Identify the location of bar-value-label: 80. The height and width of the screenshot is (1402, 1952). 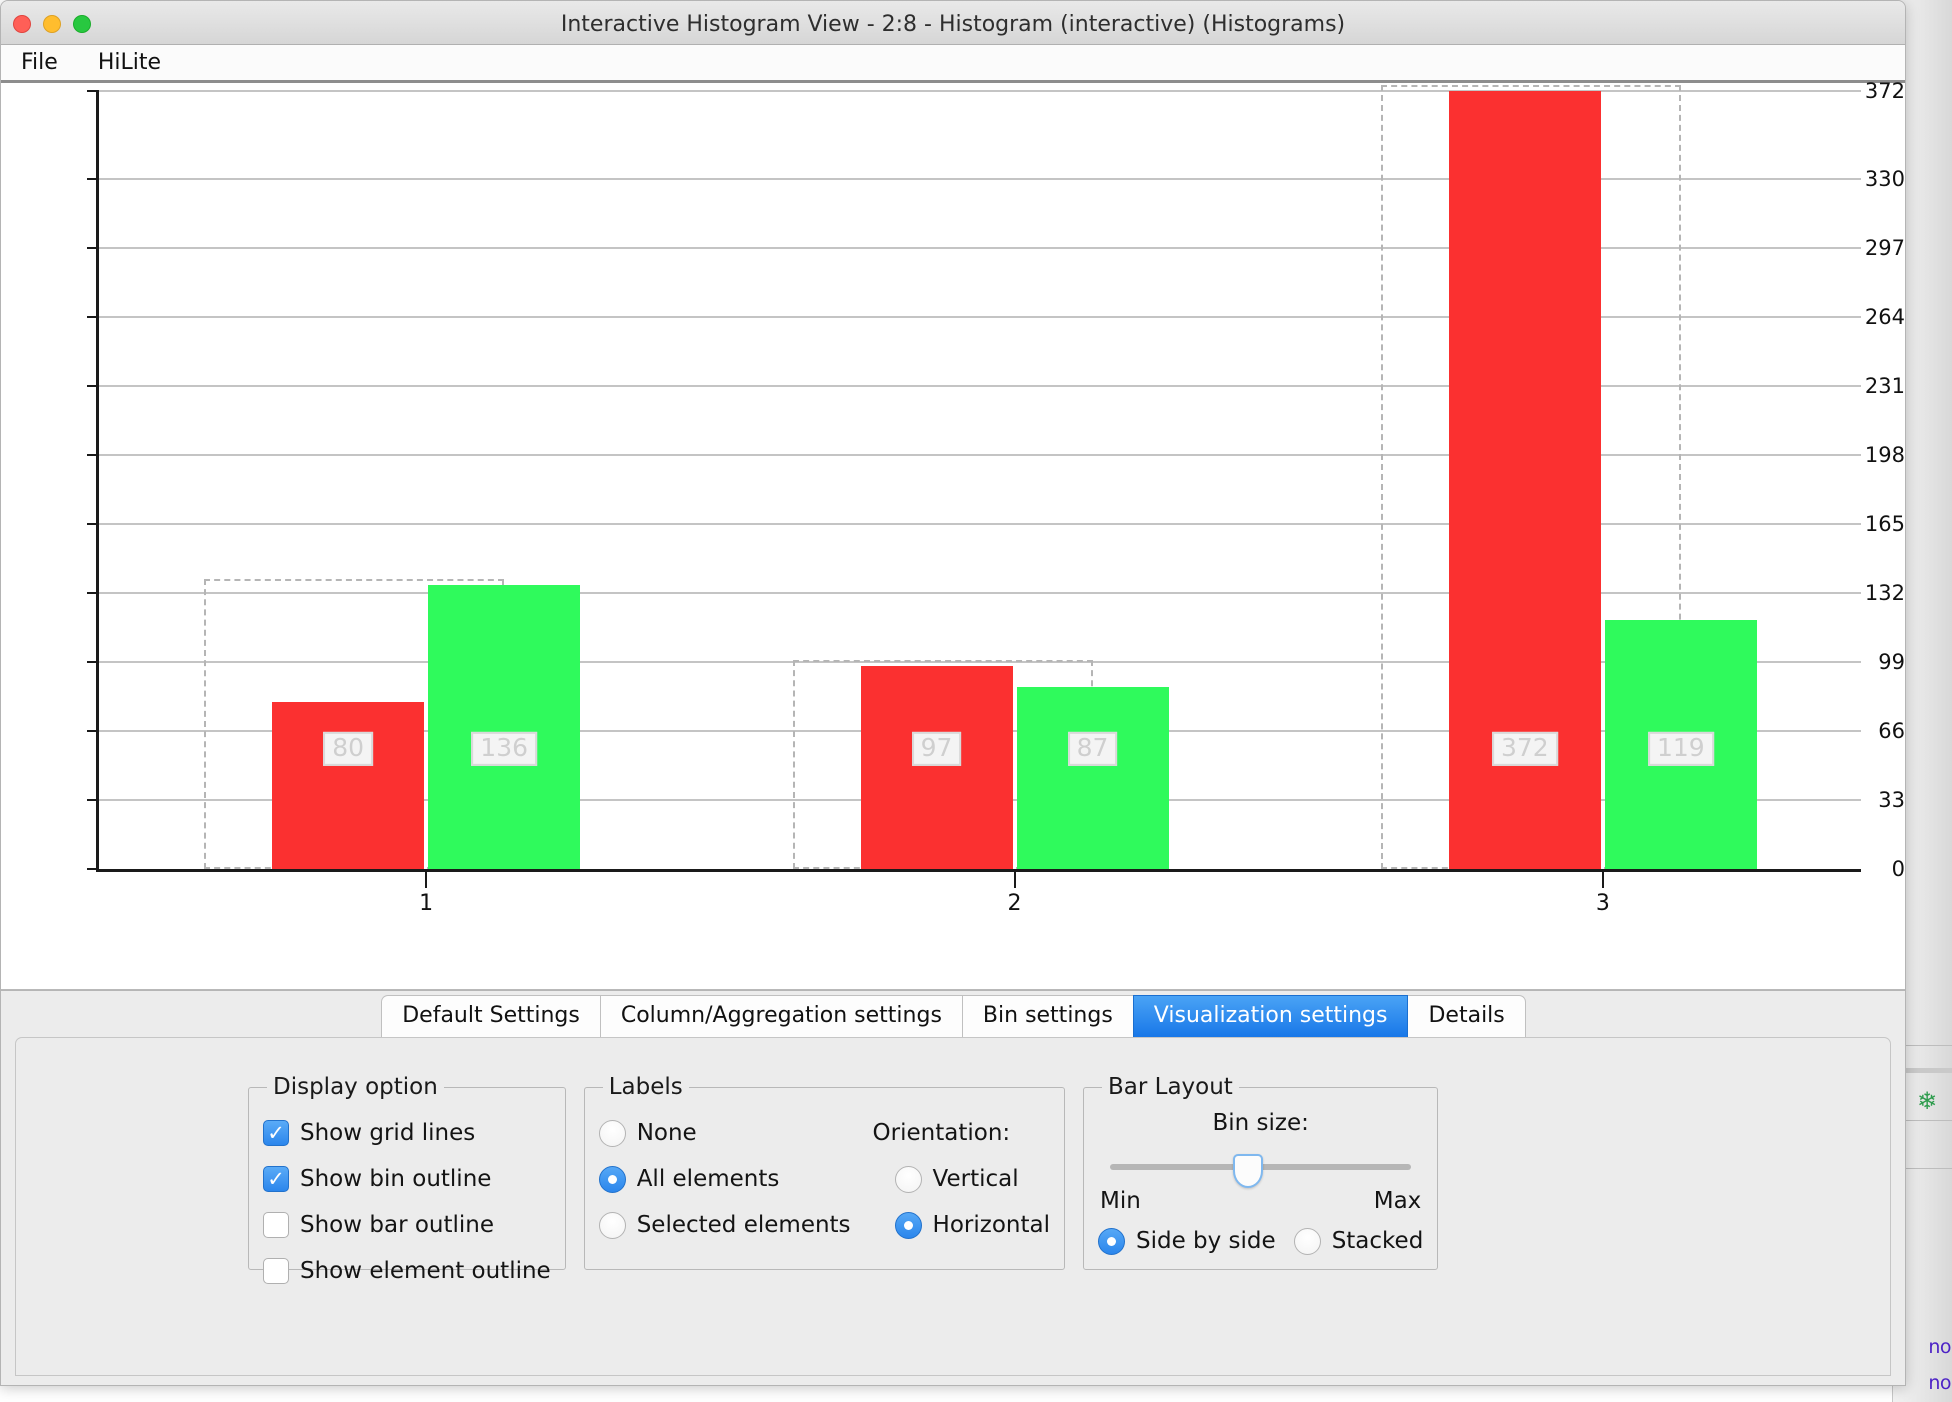
(348, 749).